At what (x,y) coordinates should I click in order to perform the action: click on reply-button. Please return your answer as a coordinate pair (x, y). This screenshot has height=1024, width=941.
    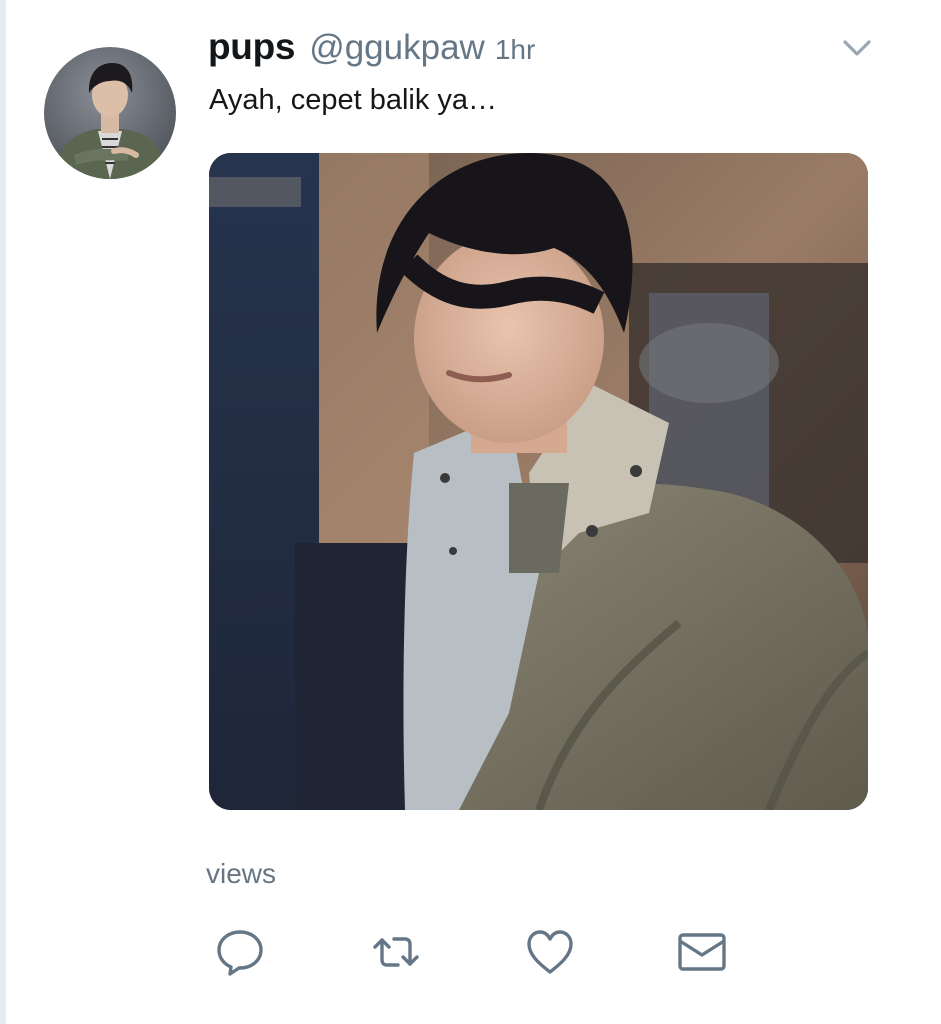
    Looking at the image, I should click on (240, 952).